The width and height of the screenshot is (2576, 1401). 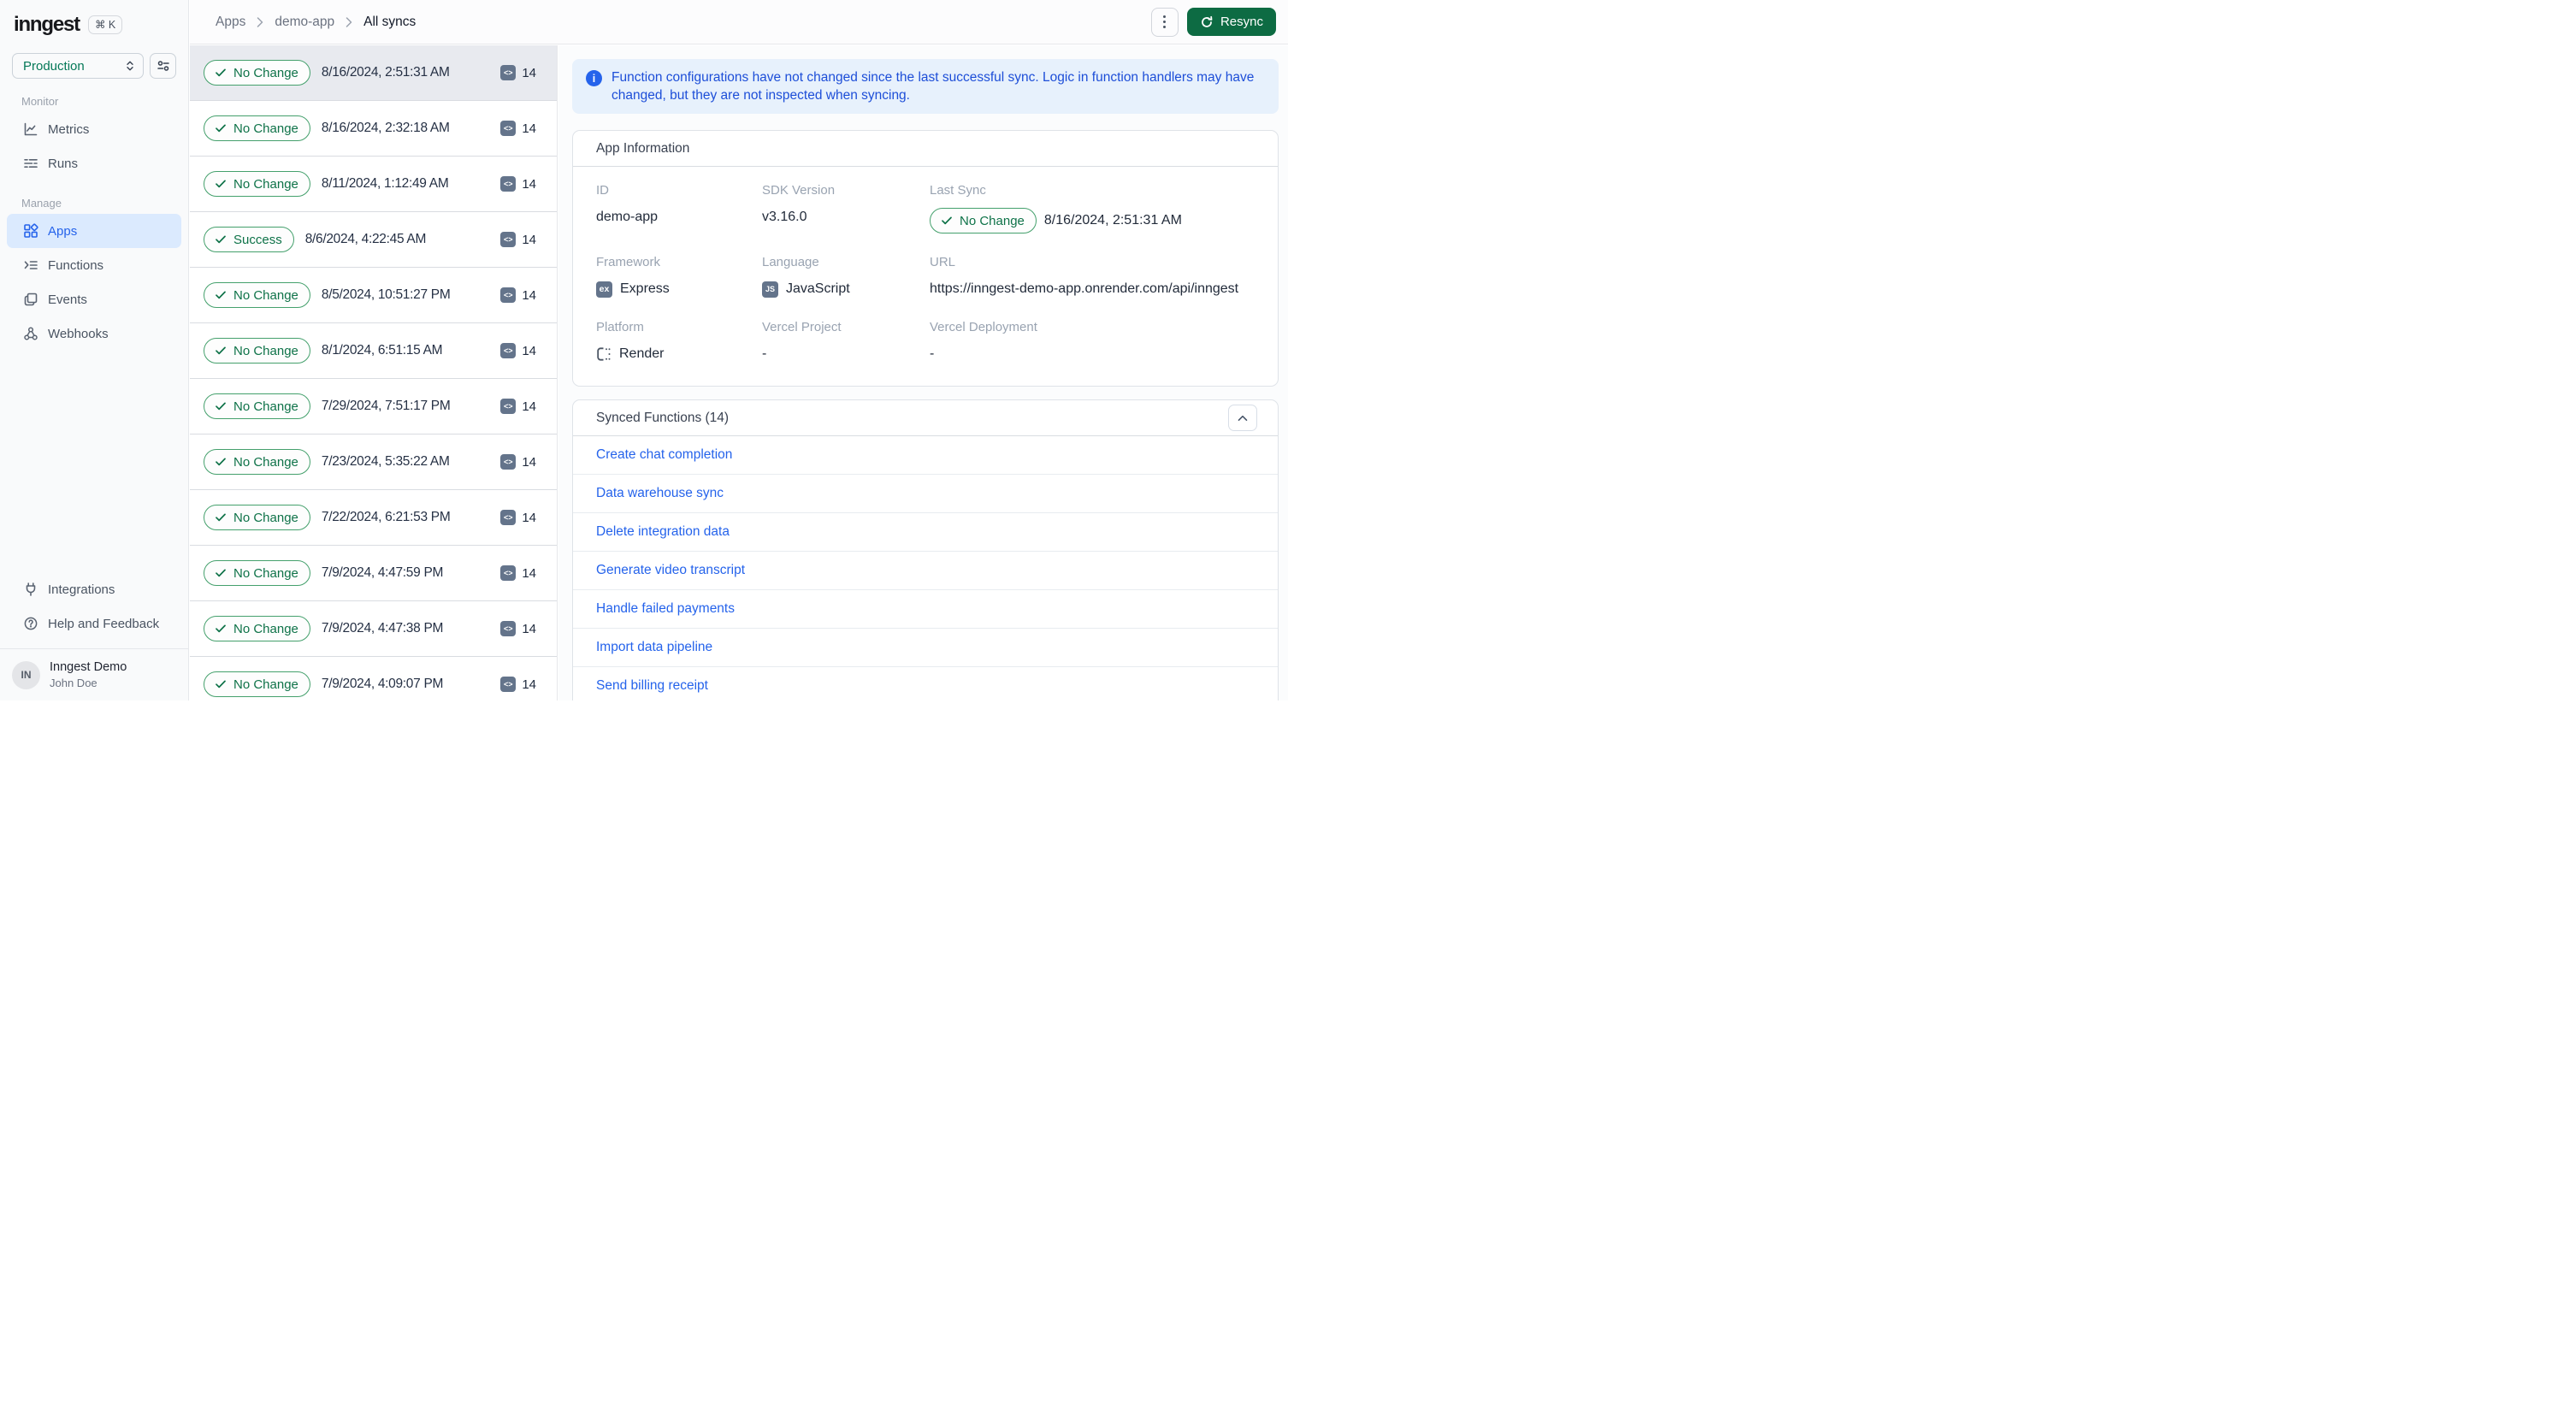 What do you see at coordinates (925, 455) in the screenshot?
I see `function-link: Create chat completion` at bounding box center [925, 455].